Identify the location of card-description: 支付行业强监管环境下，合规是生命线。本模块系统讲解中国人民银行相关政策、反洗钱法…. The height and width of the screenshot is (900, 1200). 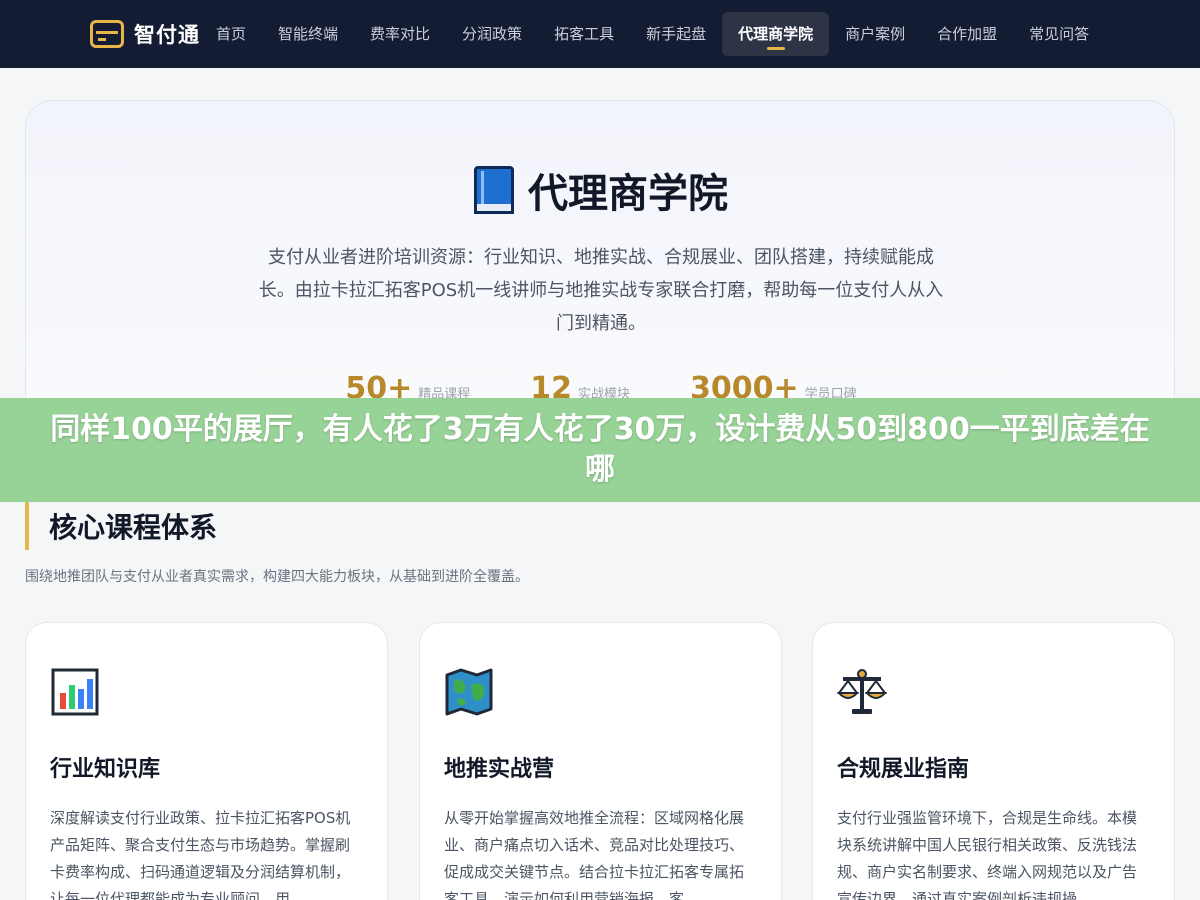
(987, 854).